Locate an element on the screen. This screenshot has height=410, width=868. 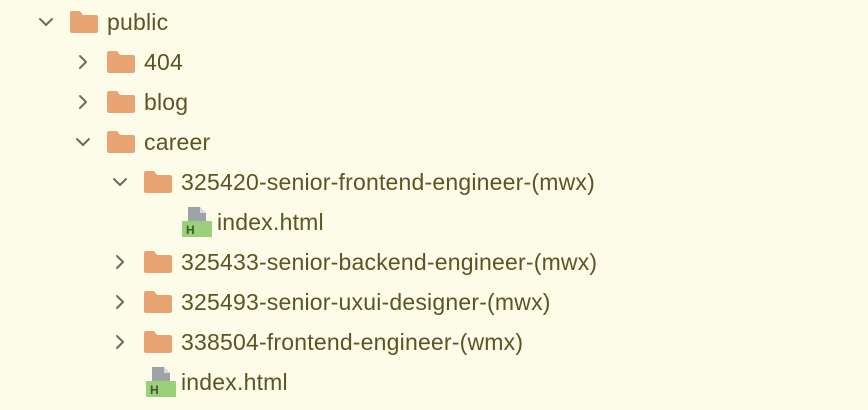
tree-node-blog: blog is located at coordinates (130, 102).